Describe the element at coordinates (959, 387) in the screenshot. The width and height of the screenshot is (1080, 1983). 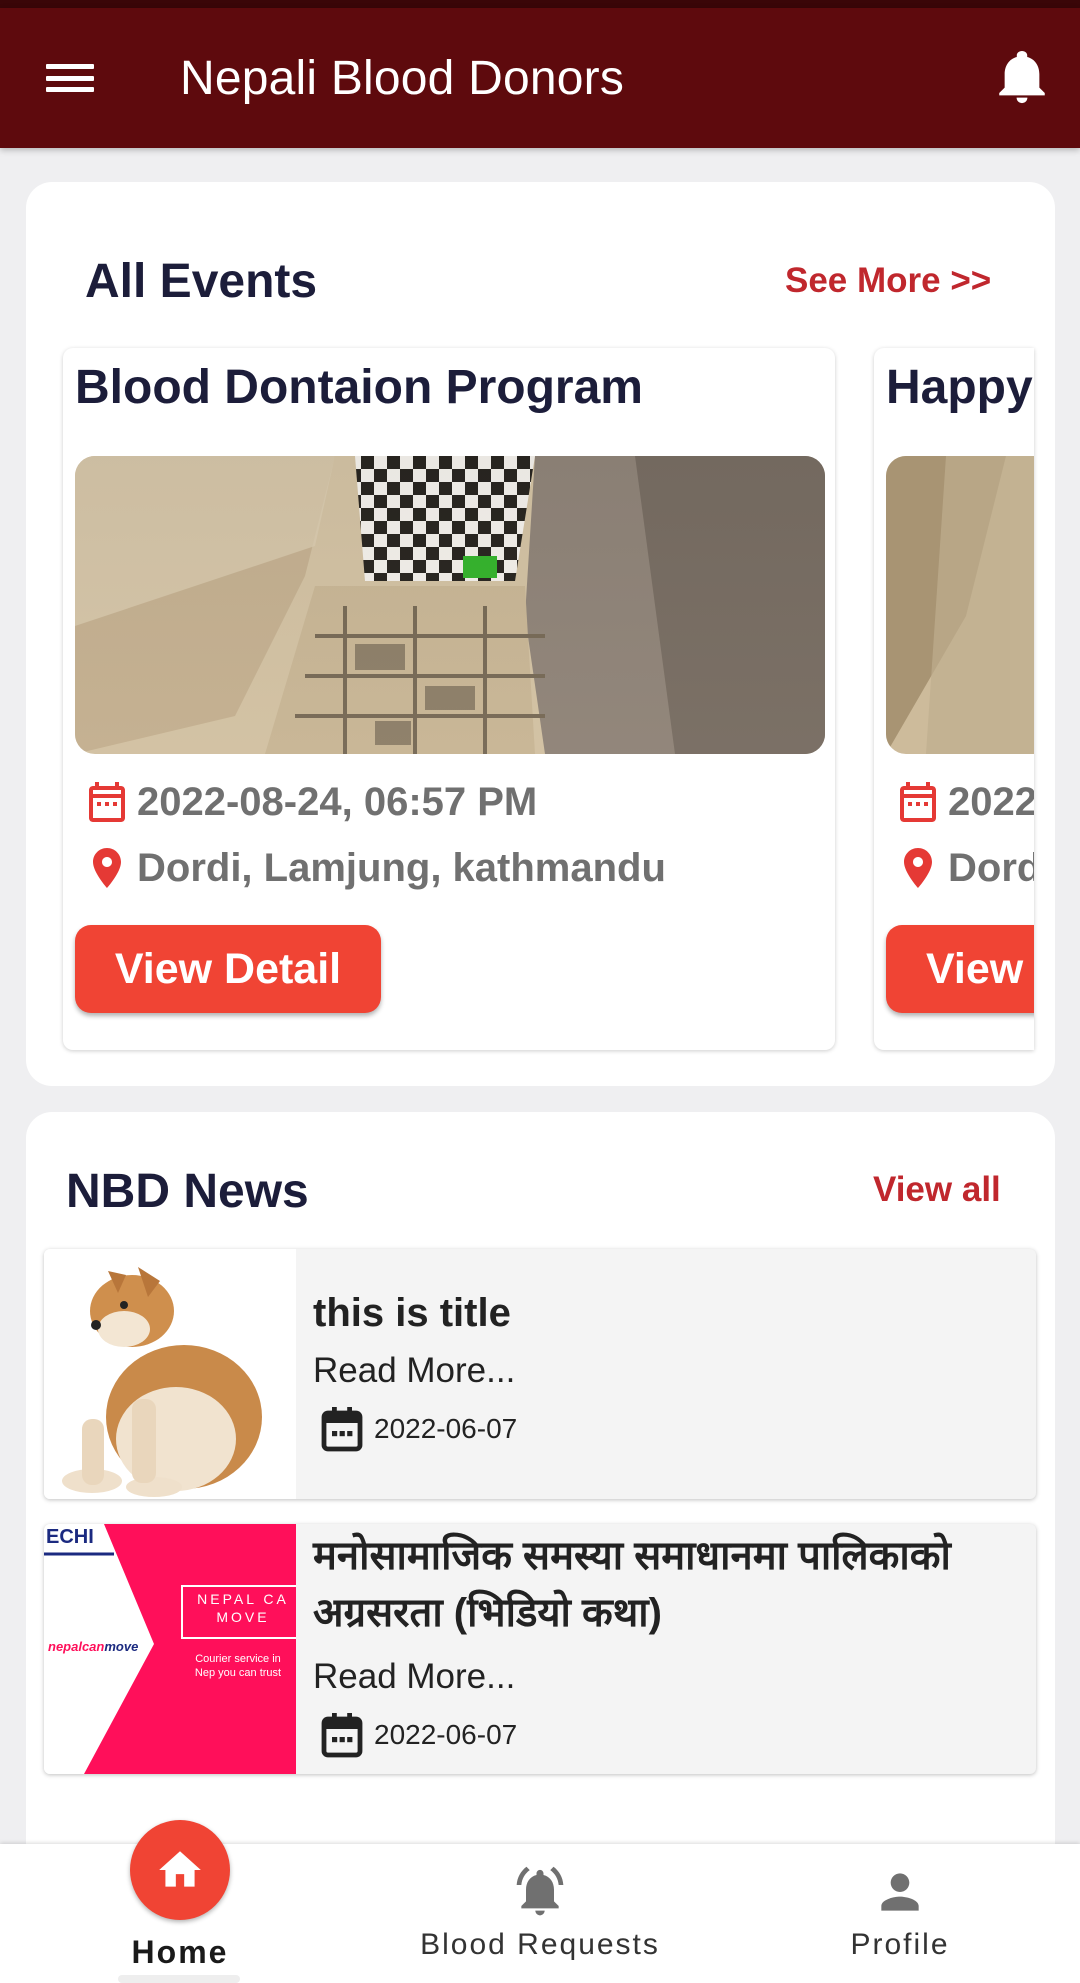
I see `event-title: Happy` at that location.